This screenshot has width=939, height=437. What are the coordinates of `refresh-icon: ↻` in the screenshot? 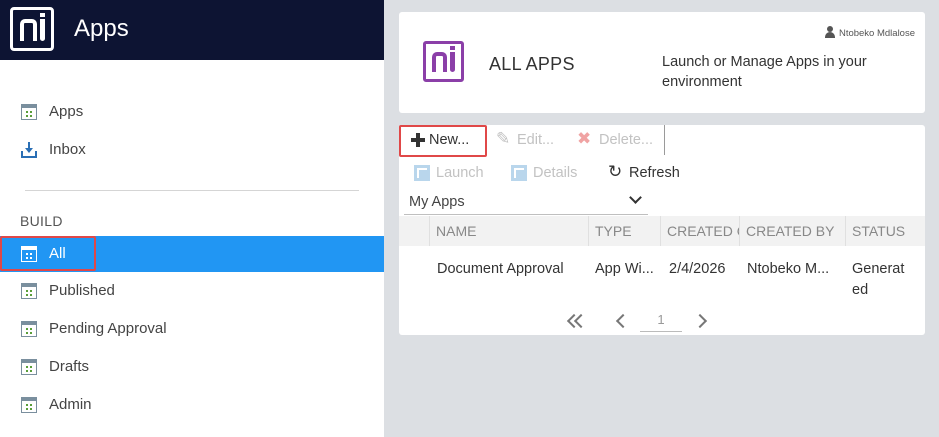 It's located at (615, 171).